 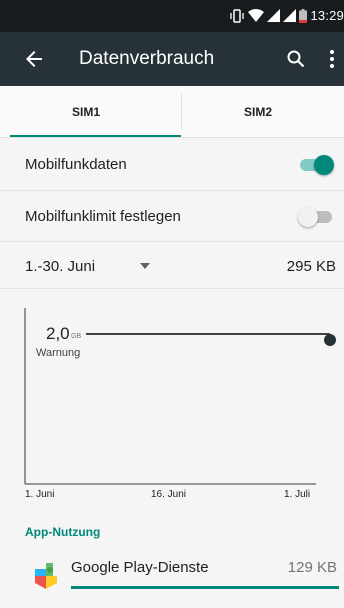 I want to click on mobile-data-row: Mobilfunkdaten, so click(x=172, y=165).